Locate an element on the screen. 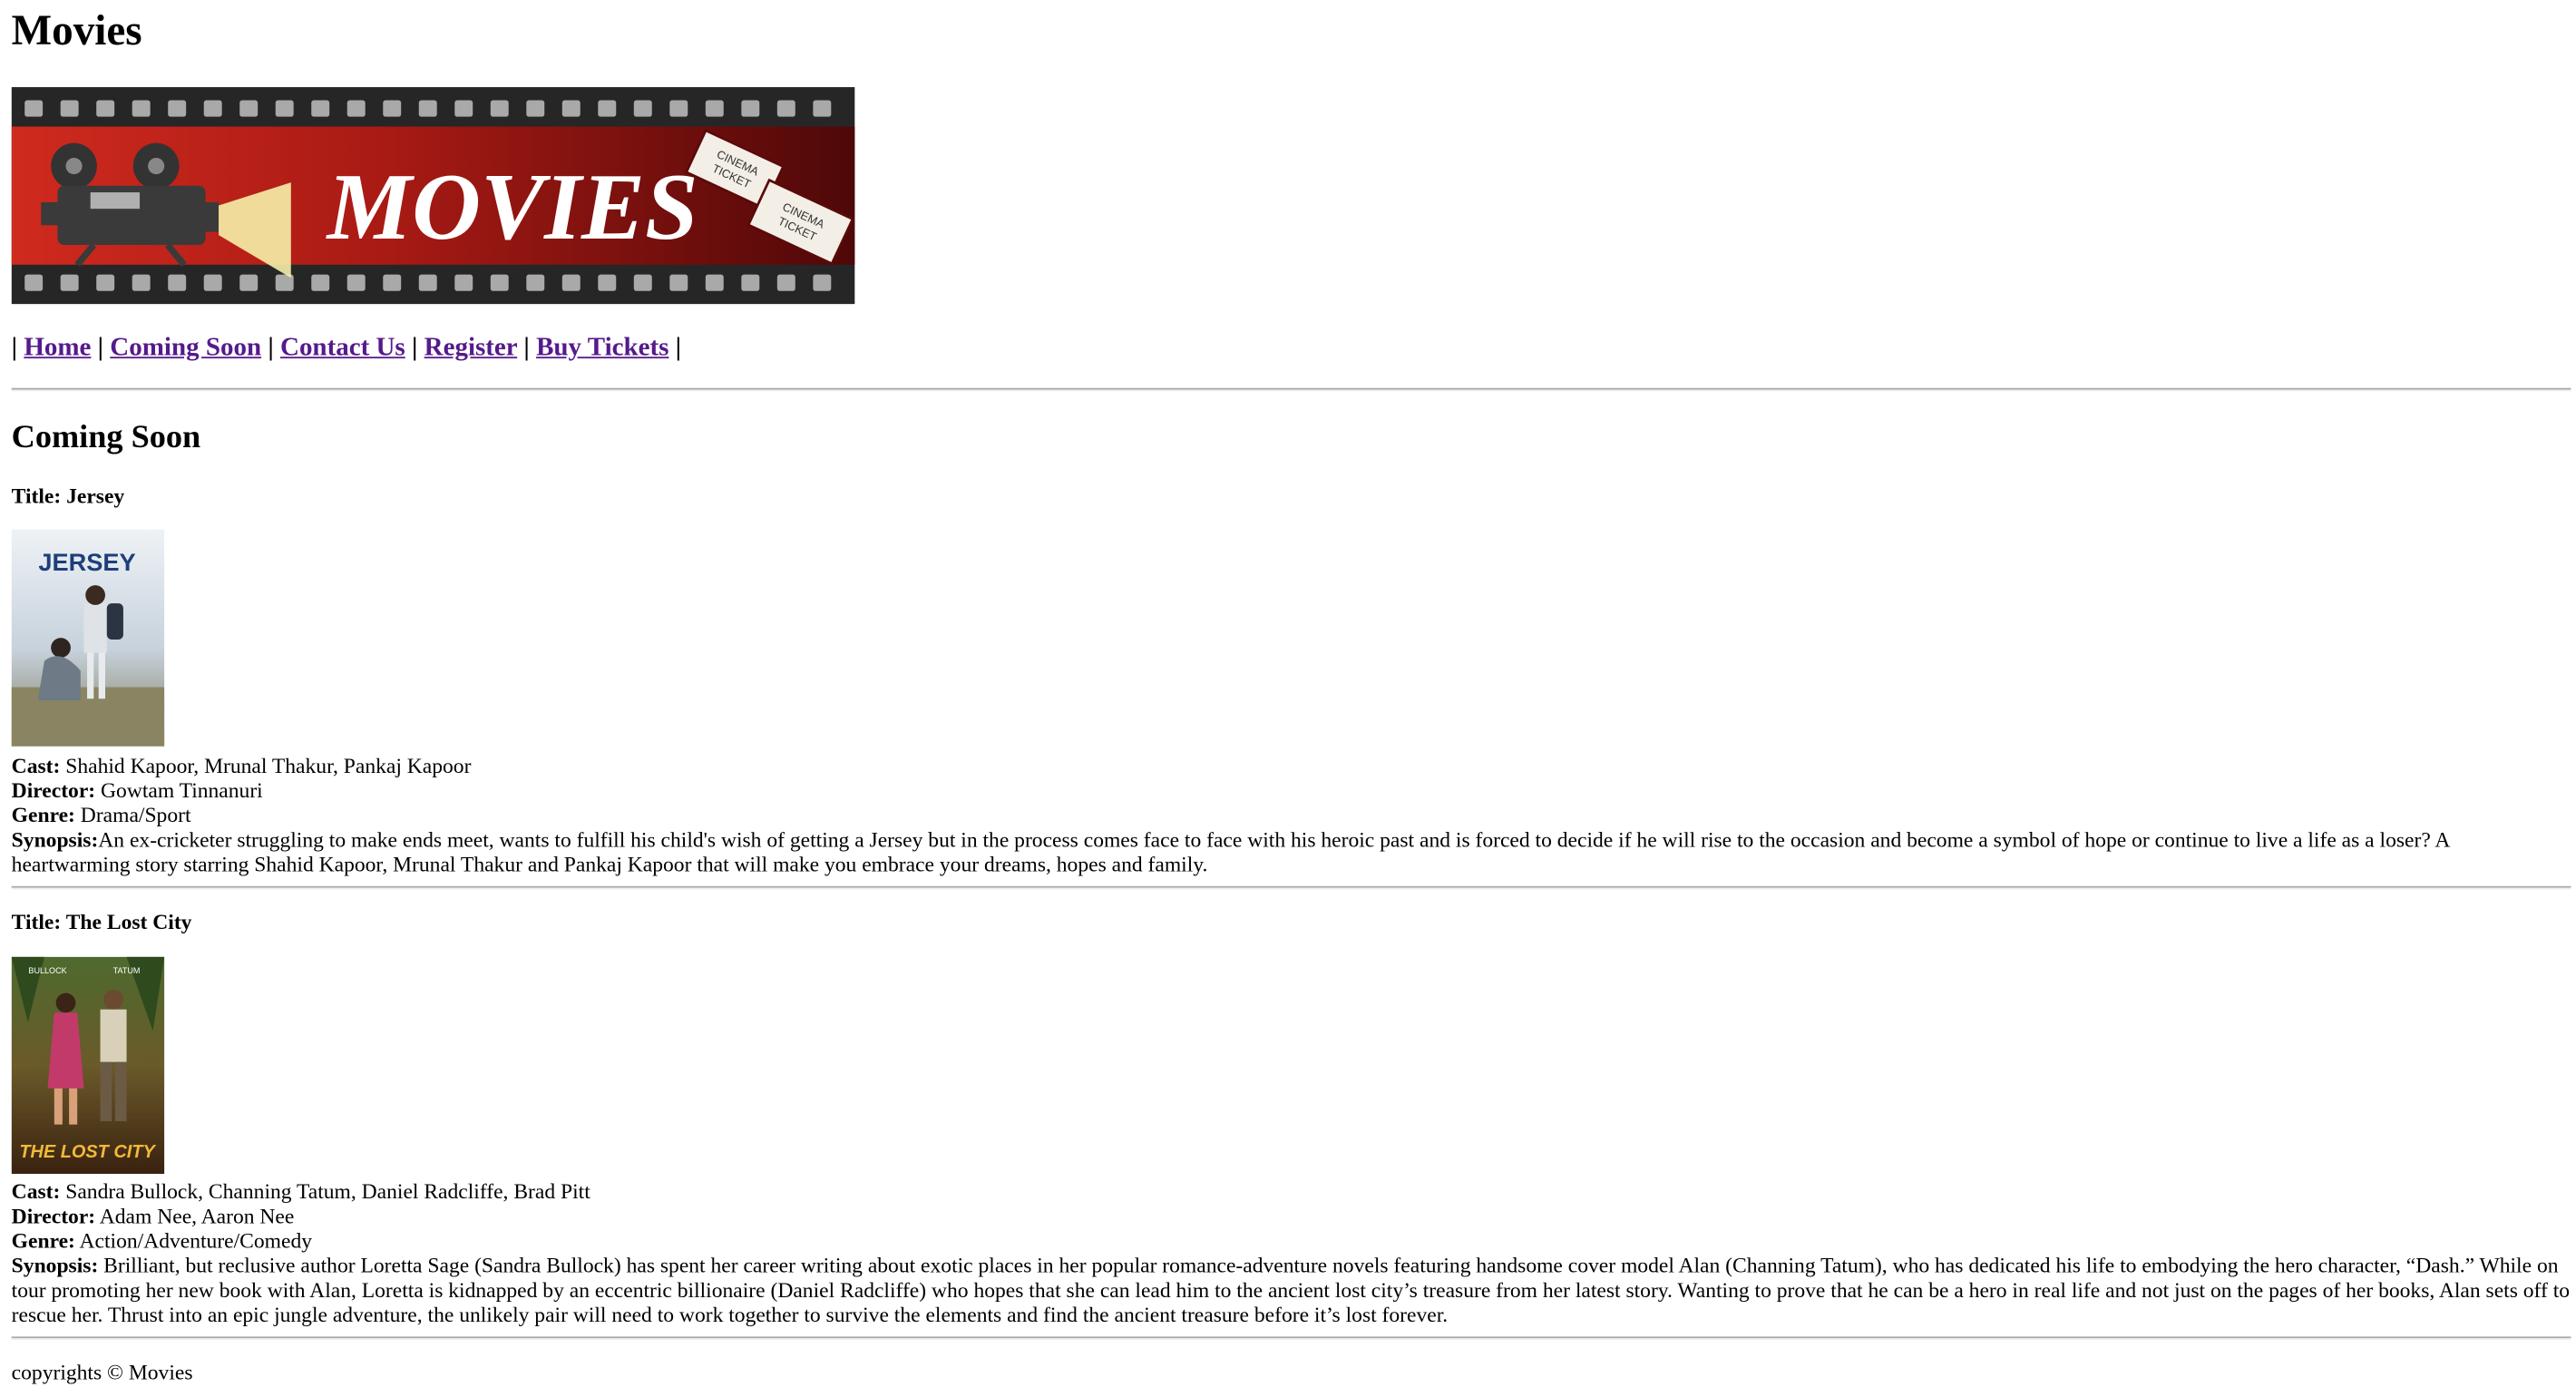 The height and width of the screenshot is (1397, 2576). nav-link-buy-tickets: Buy Tickets is located at coordinates (602, 348).